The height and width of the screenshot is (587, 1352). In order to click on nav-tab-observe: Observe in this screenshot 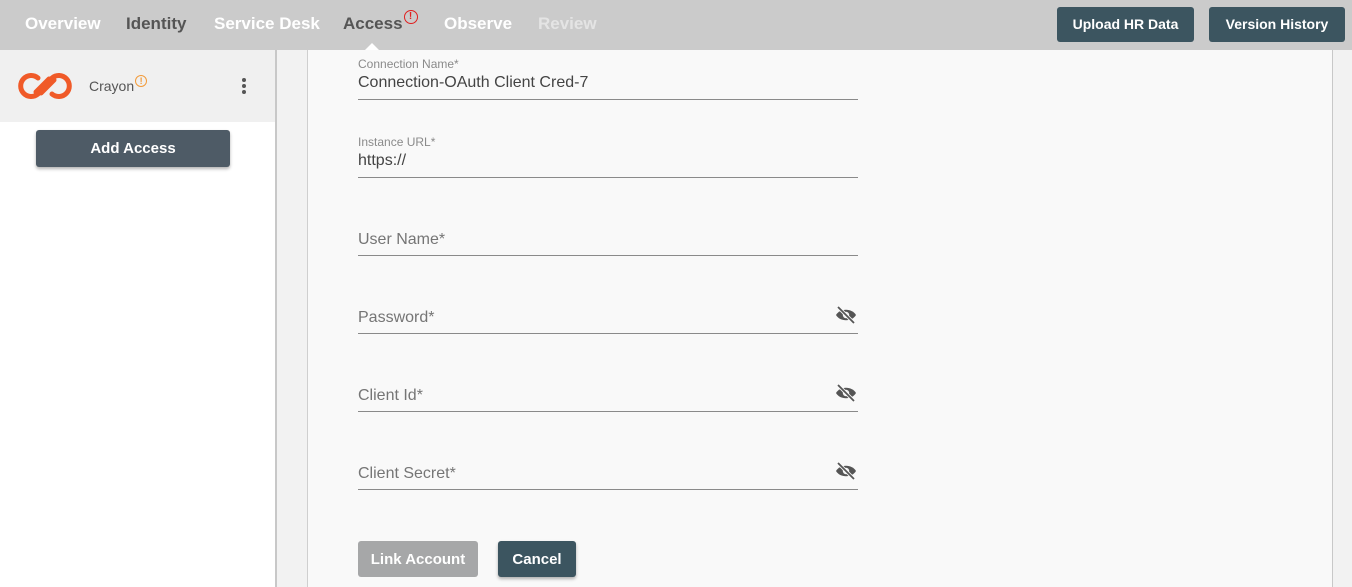, I will do `click(478, 24)`.